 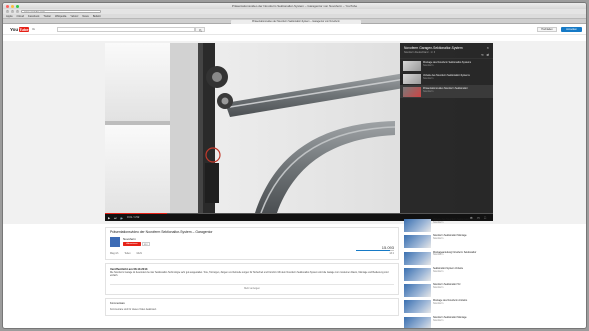 I want to click on bookmark-item: Facebook, so click(x=33, y=16).